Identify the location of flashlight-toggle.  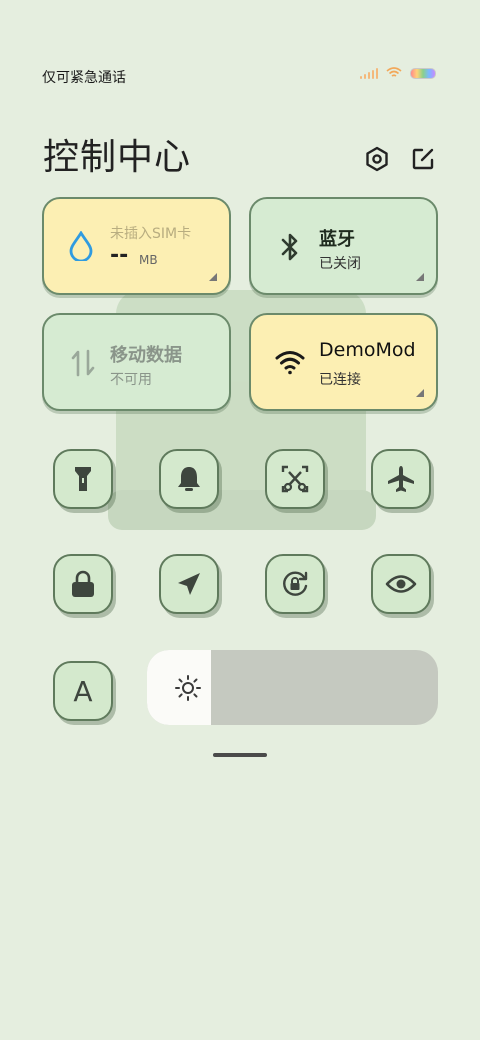
(83, 479).